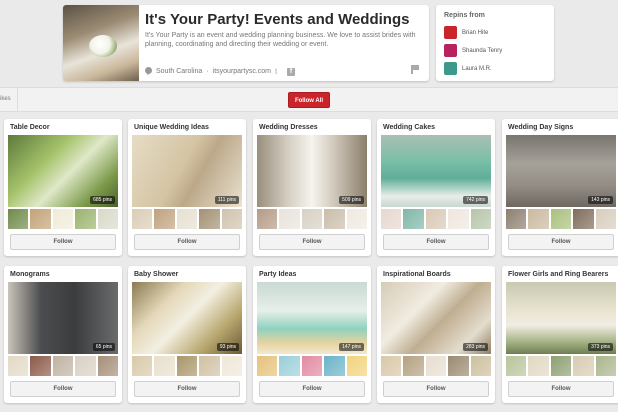 The width and height of the screenshot is (618, 412). I want to click on board-card: Party Ideas 147 pins Follow, so click(312, 334).